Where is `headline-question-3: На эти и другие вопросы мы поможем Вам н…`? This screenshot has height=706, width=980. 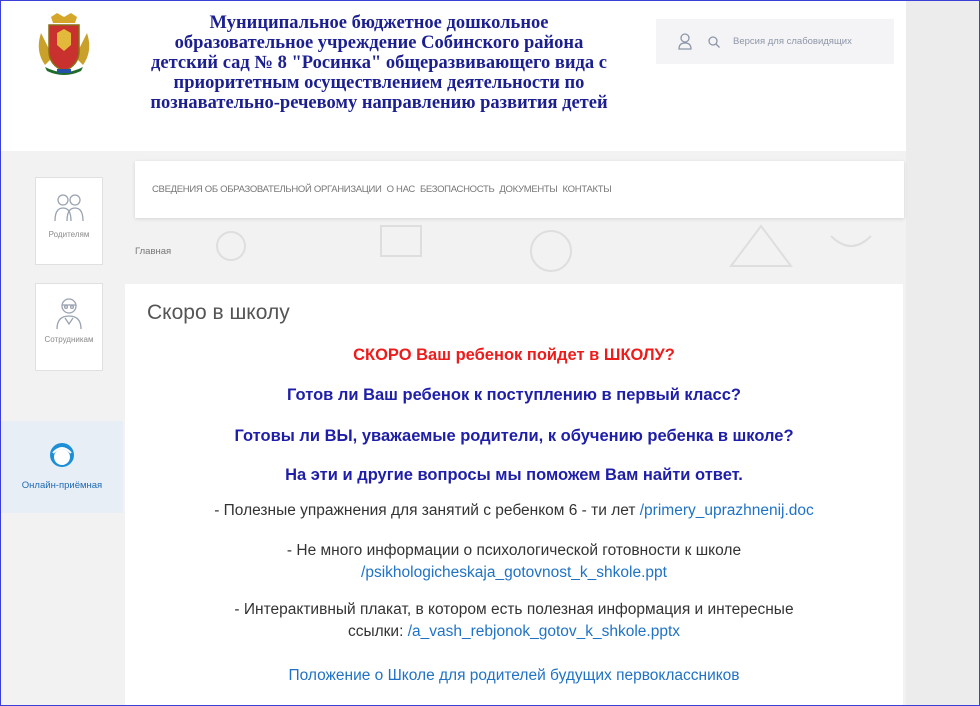 headline-question-3: На эти и другие вопросы мы поможем Вам н… is located at coordinates (514, 475).